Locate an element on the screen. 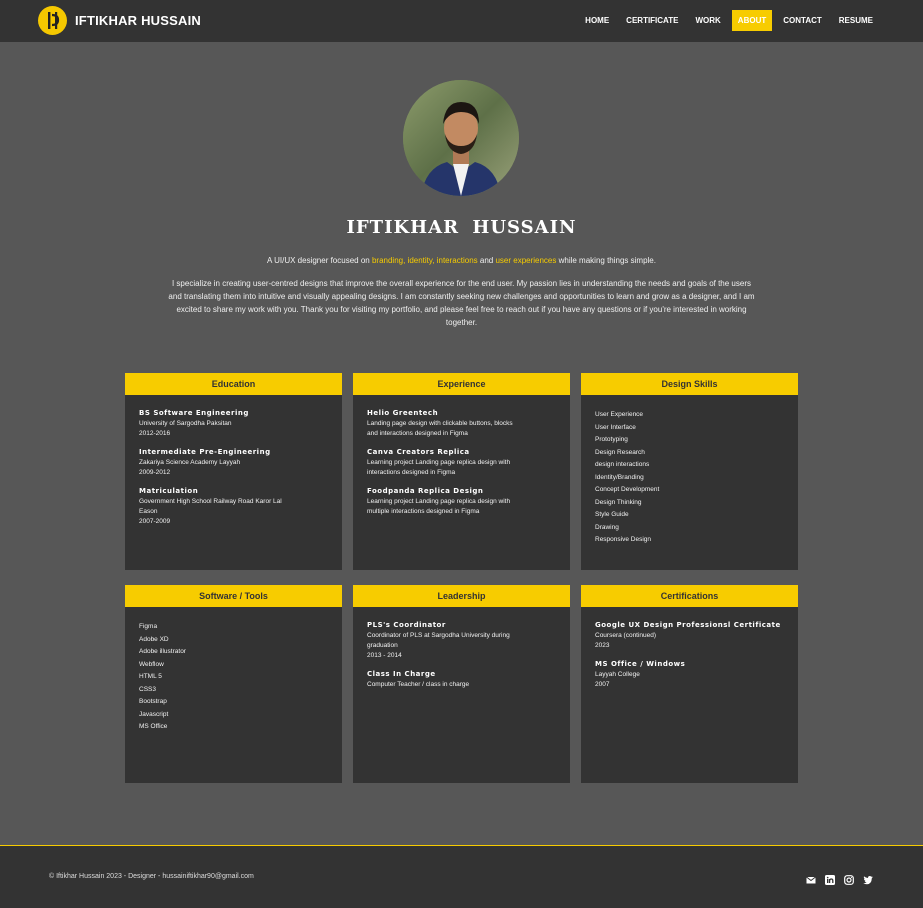 The height and width of the screenshot is (908, 923). nav-resume: RESUME is located at coordinates (856, 20).